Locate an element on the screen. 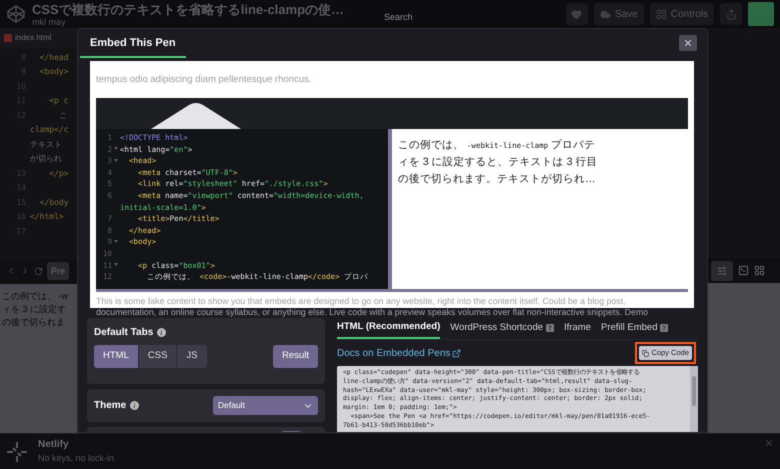 Image resolution: width=780 pixels, height=469 pixels. settings-button is located at coordinates (722, 270).